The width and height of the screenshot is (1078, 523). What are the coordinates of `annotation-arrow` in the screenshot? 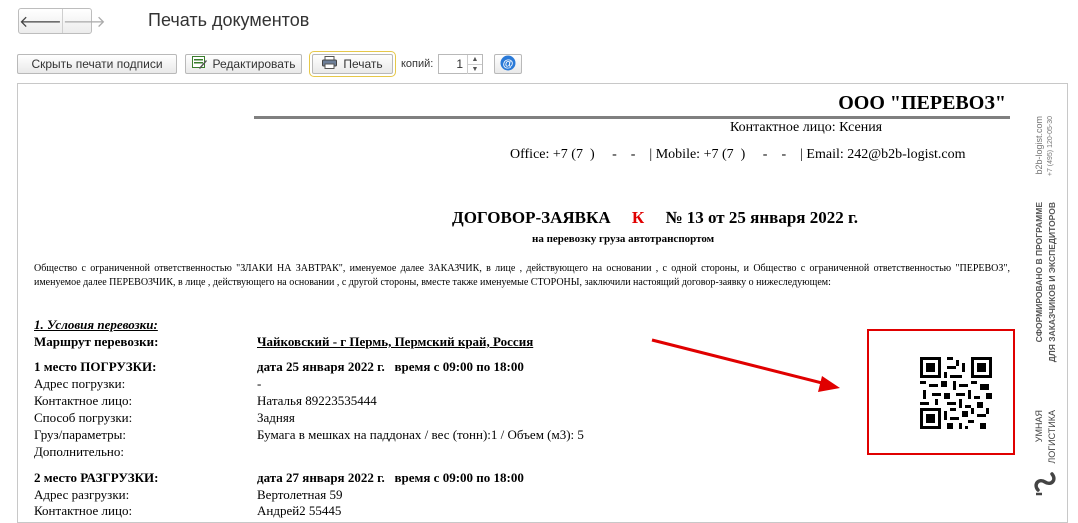 It's located at (745, 365).